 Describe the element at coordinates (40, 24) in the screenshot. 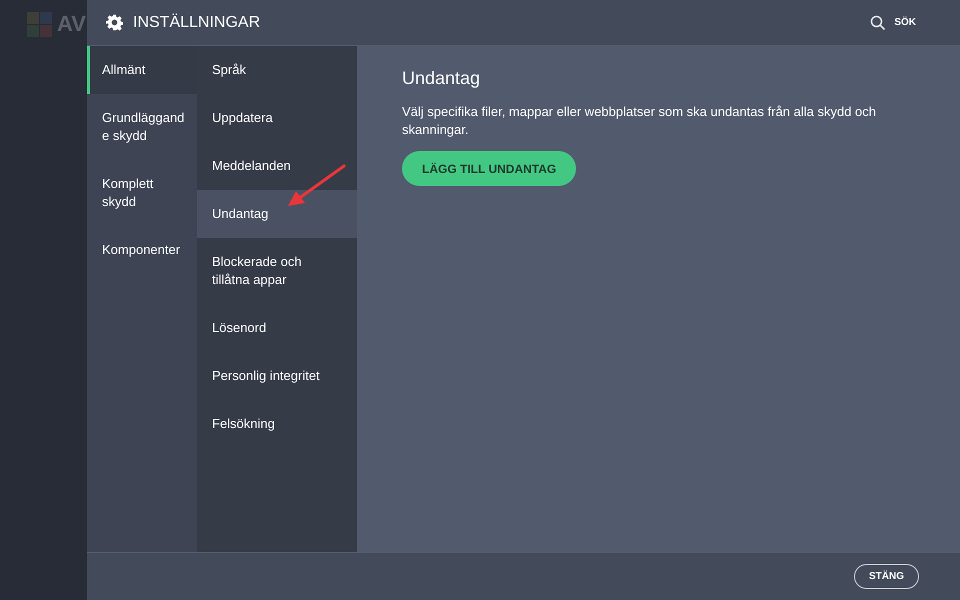

I see `logo-icon` at that location.